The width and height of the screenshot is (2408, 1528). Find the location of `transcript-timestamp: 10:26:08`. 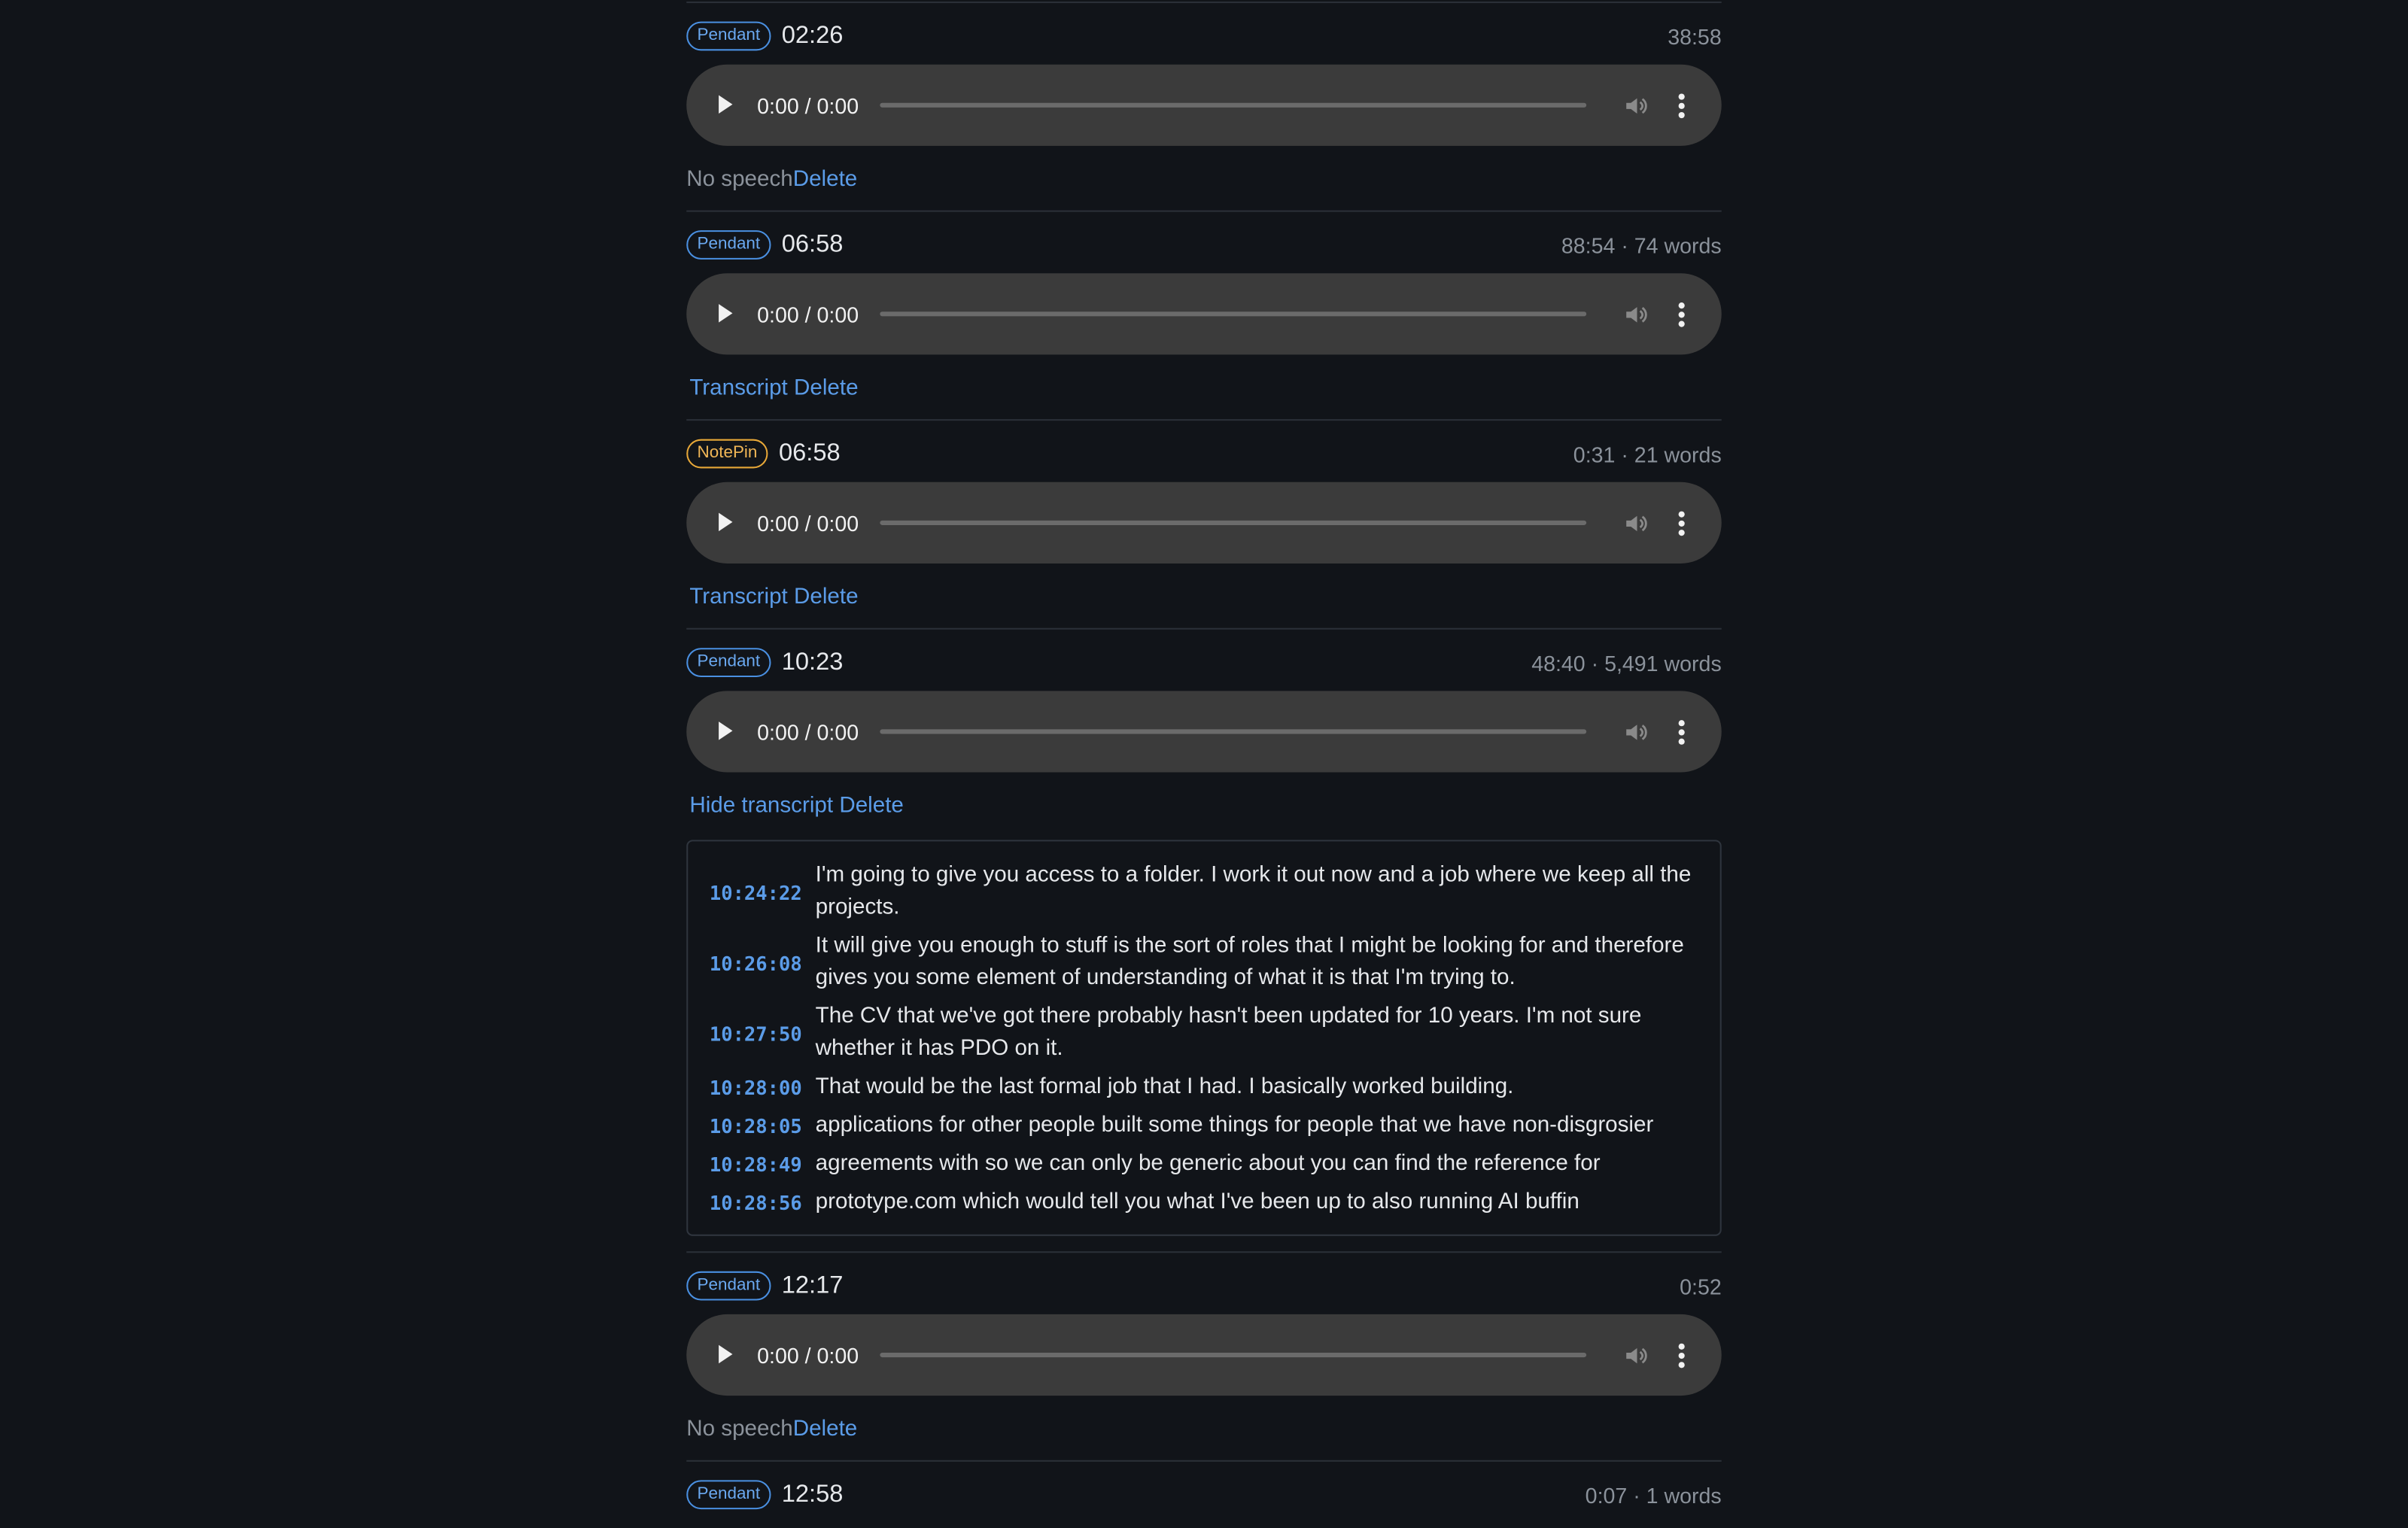

transcript-timestamp: 10:26:08 is located at coordinates (763, 962).